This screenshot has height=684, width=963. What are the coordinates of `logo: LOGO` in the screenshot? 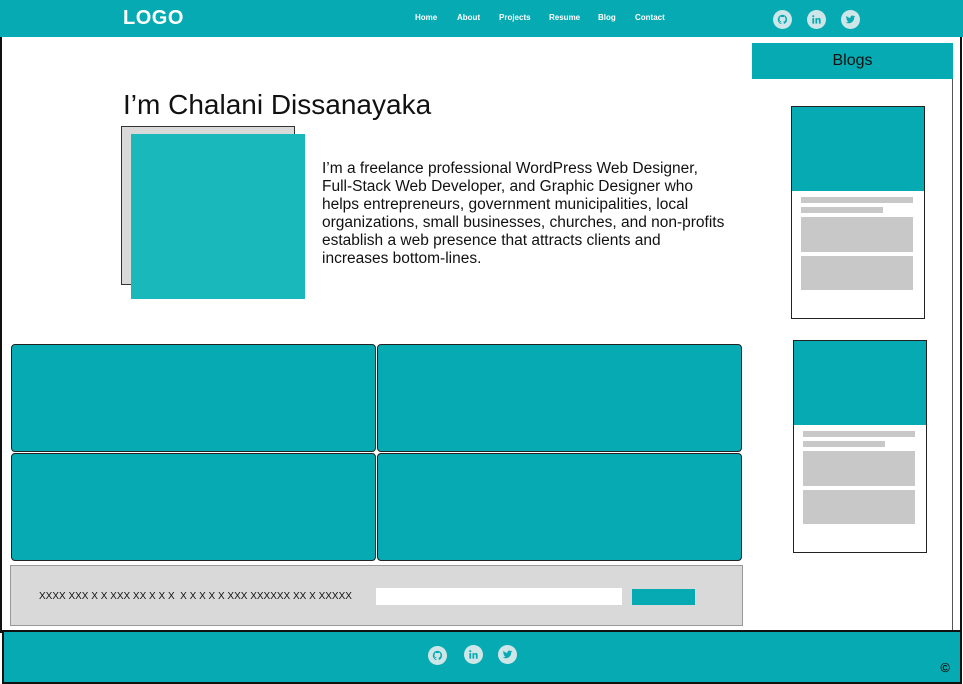 It's located at (153, 18).